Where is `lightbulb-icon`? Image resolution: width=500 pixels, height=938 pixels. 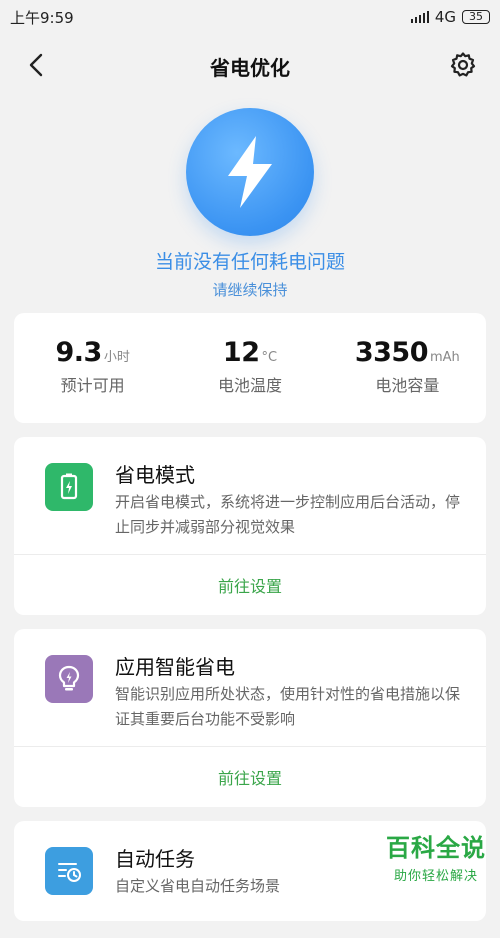
lightbulb-icon is located at coordinates (69, 679).